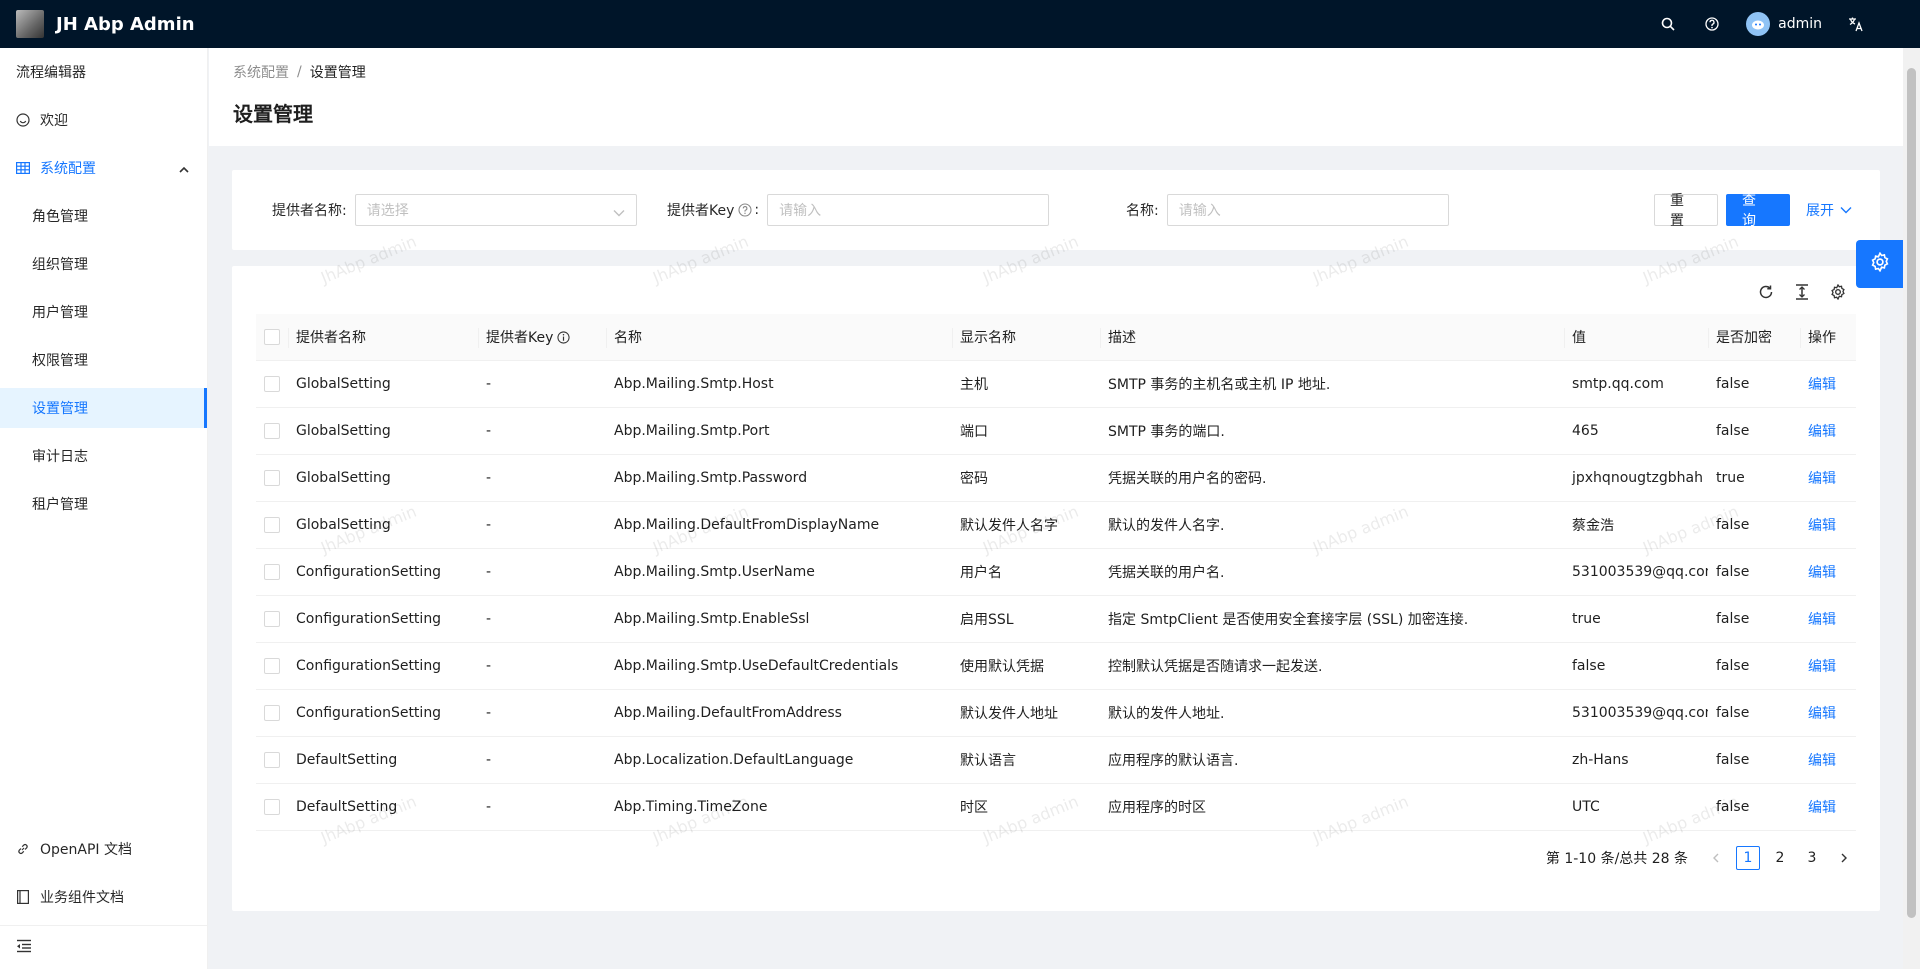 The image size is (1920, 969). Describe the element at coordinates (103, 504) in the screenshot. I see `sidebar-item-tenants: 租户管理` at that location.